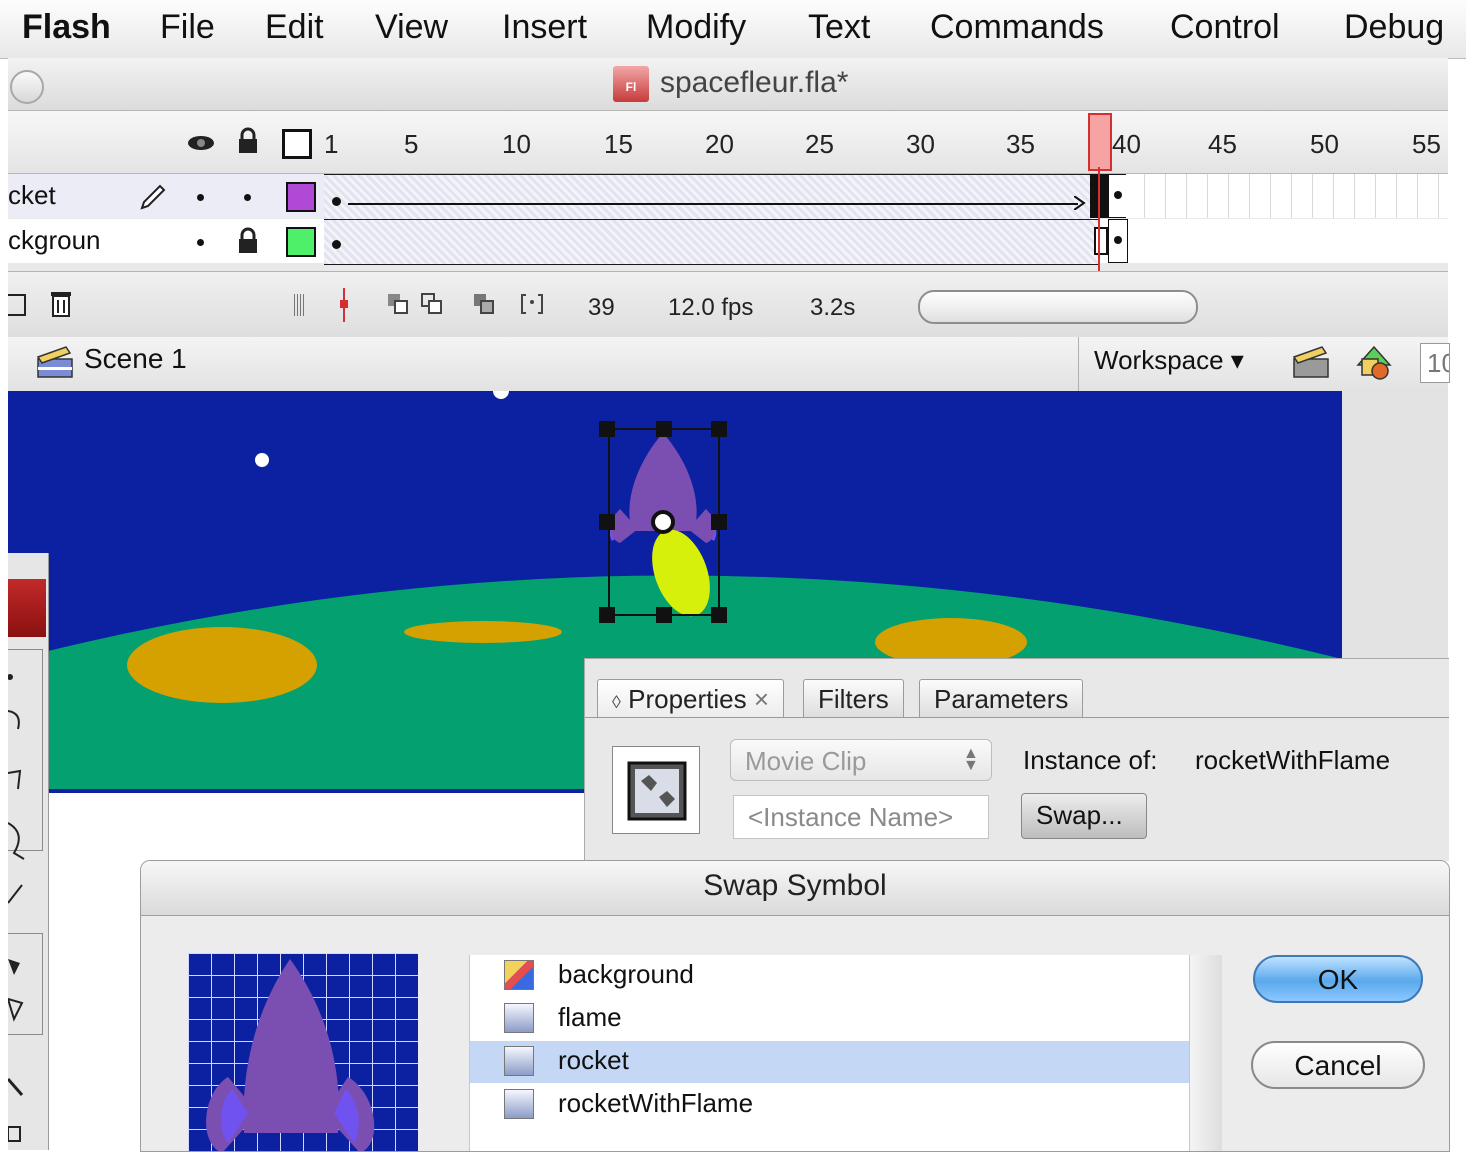 The width and height of the screenshot is (1466, 1152). I want to click on center-frame-icon, so click(344, 305).